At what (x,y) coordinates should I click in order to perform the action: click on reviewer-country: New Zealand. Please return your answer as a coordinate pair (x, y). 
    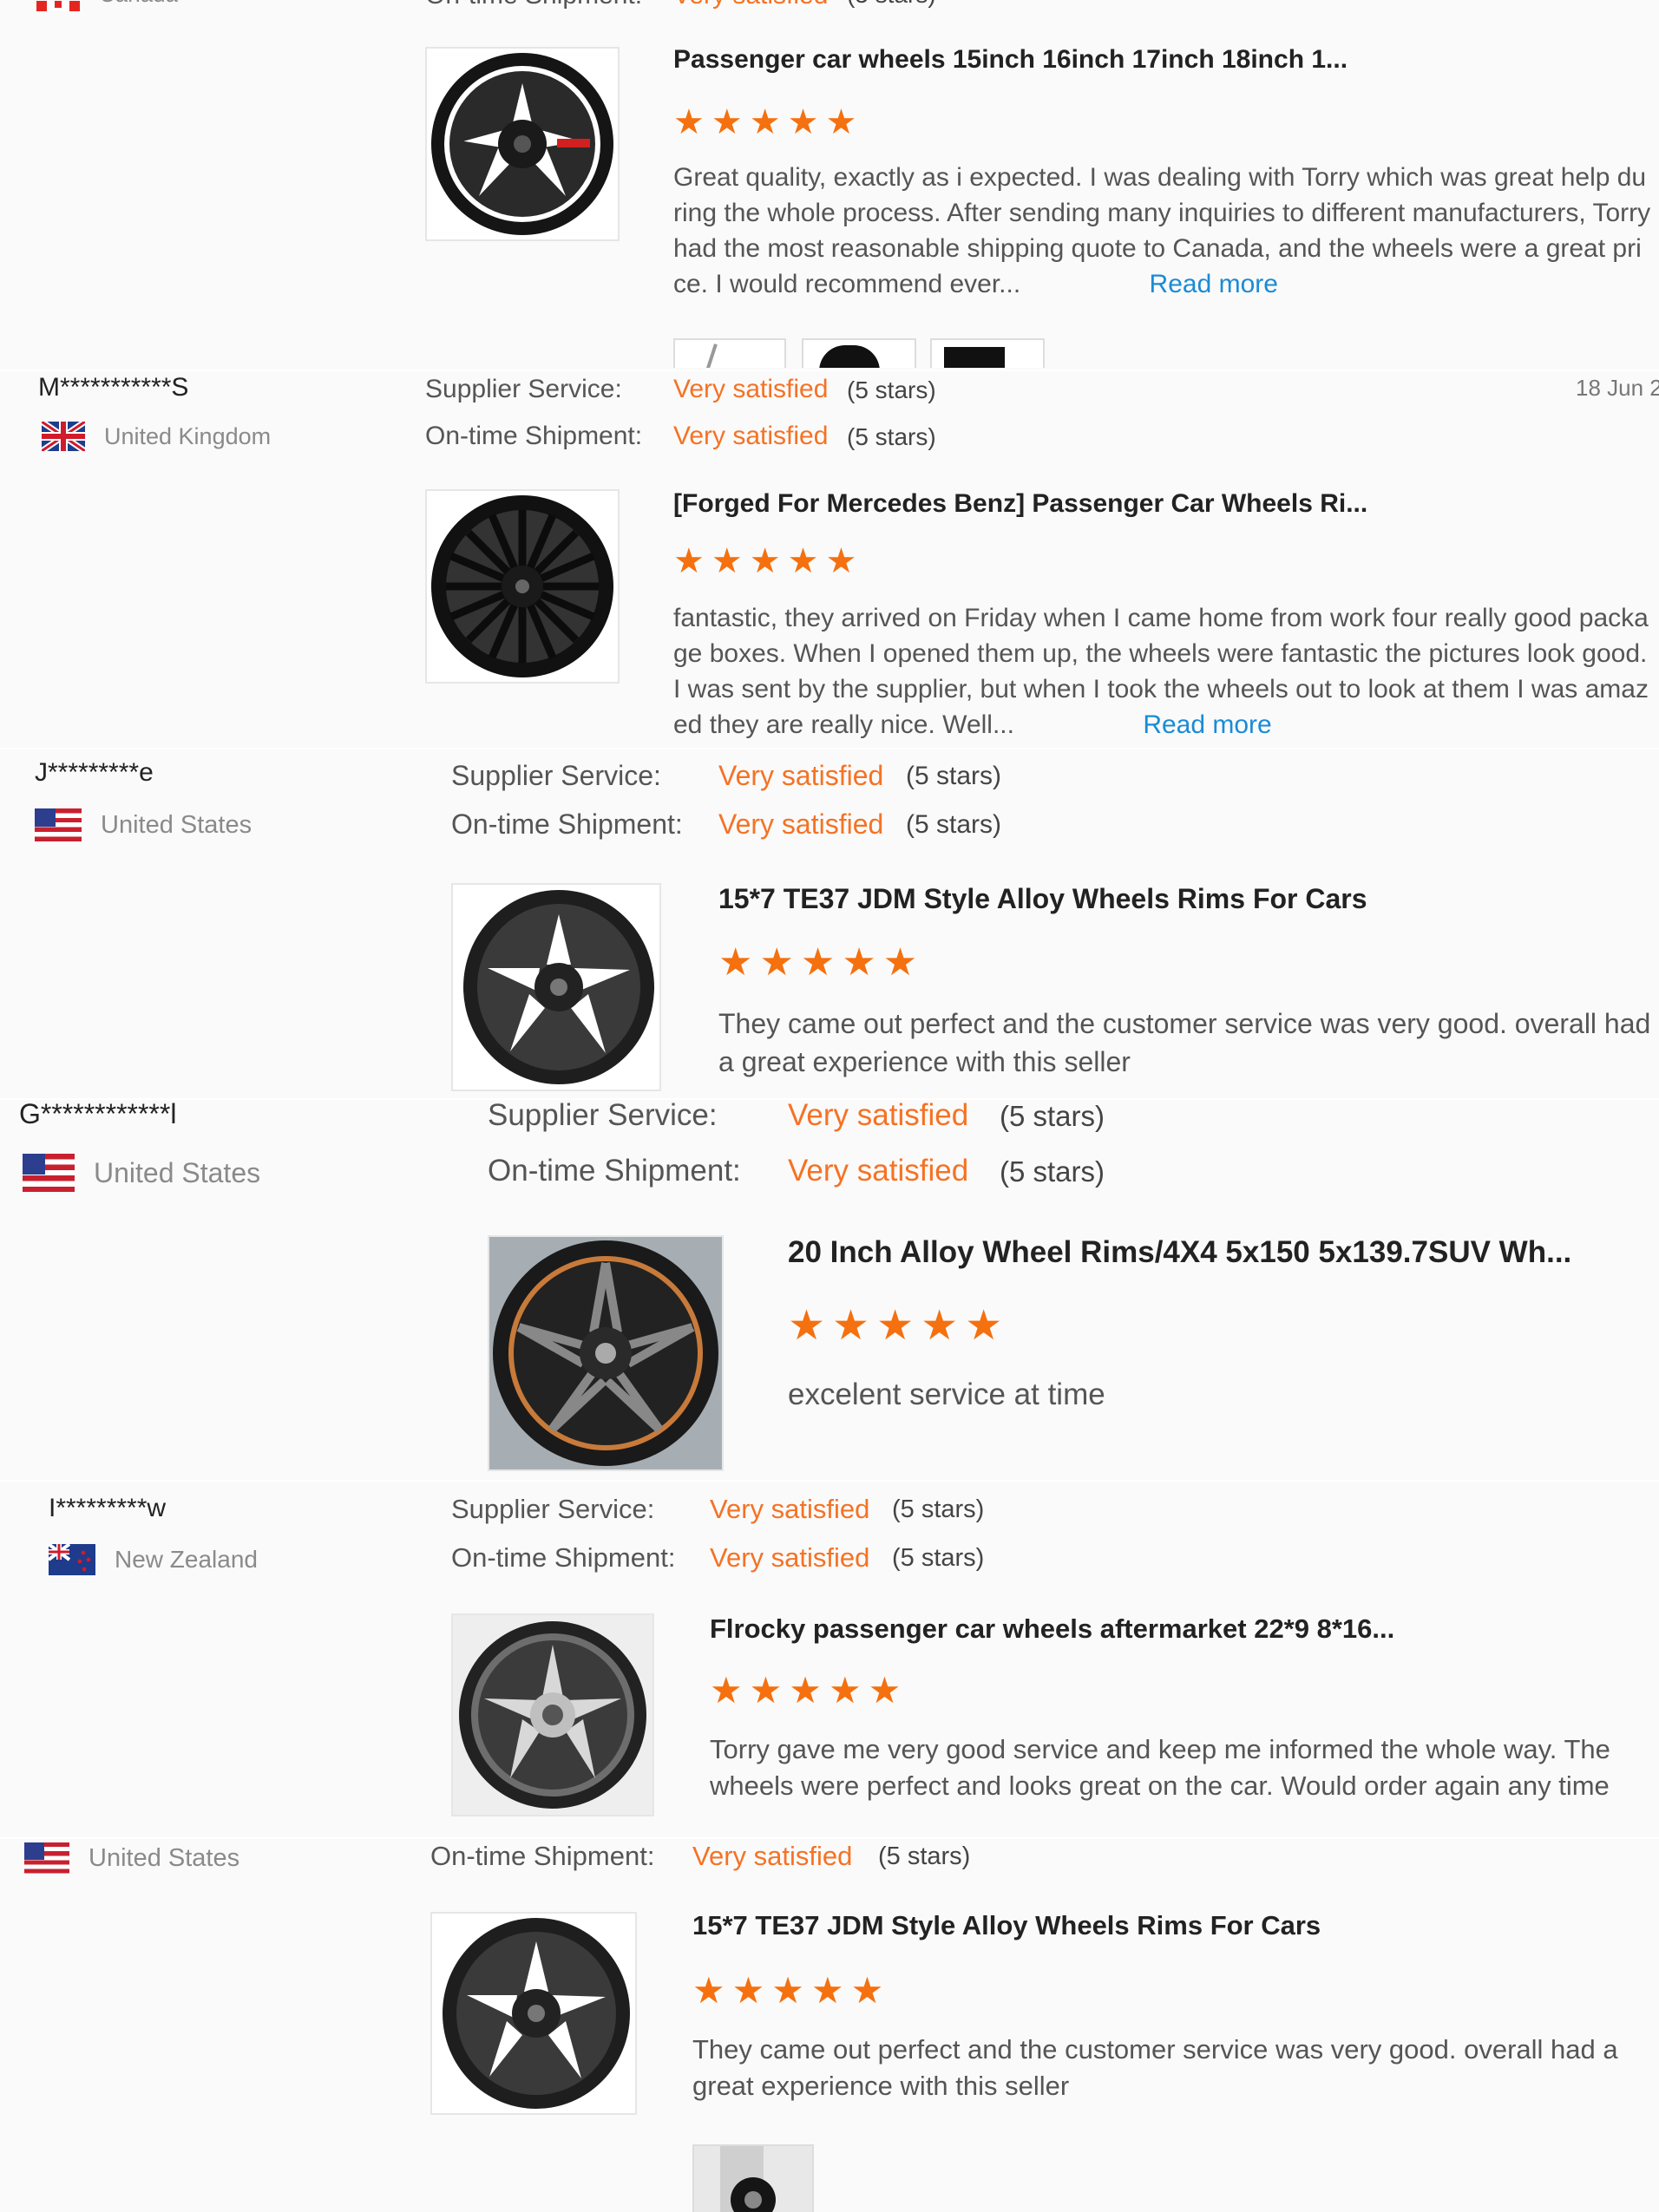
    Looking at the image, I should click on (153, 1559).